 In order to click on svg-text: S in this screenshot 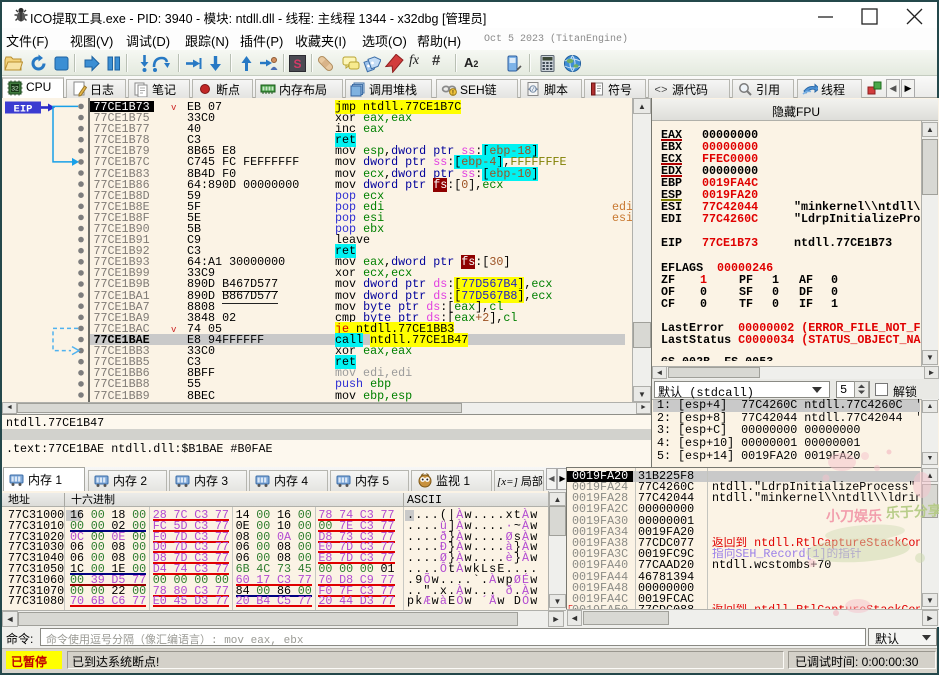, I will do `click(297, 64)`.